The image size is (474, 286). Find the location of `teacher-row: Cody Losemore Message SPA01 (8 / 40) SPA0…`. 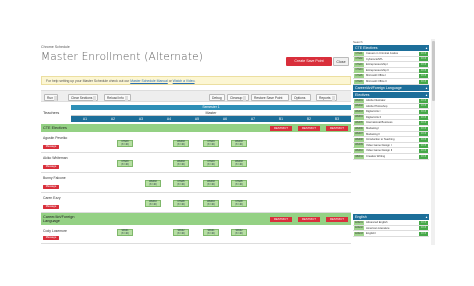

teacher-row: Cody Losemore Message SPA01 (8 / 40) SPA0… is located at coordinates (196, 235).